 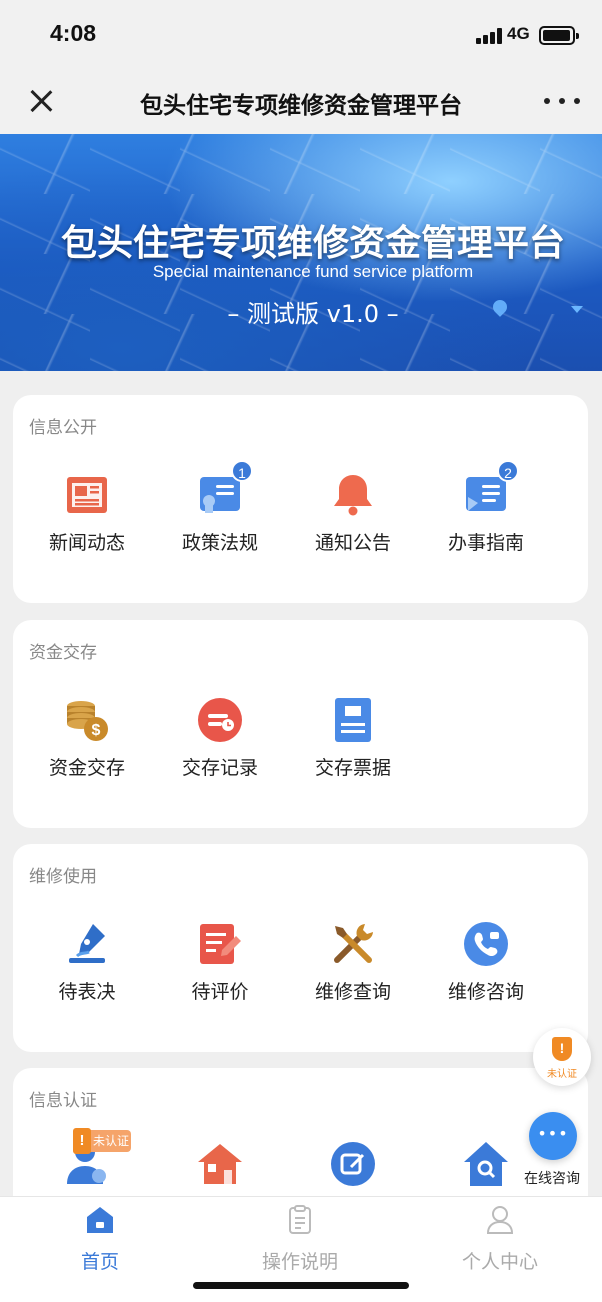 What do you see at coordinates (562, 101) in the screenshot?
I see `more-button` at bounding box center [562, 101].